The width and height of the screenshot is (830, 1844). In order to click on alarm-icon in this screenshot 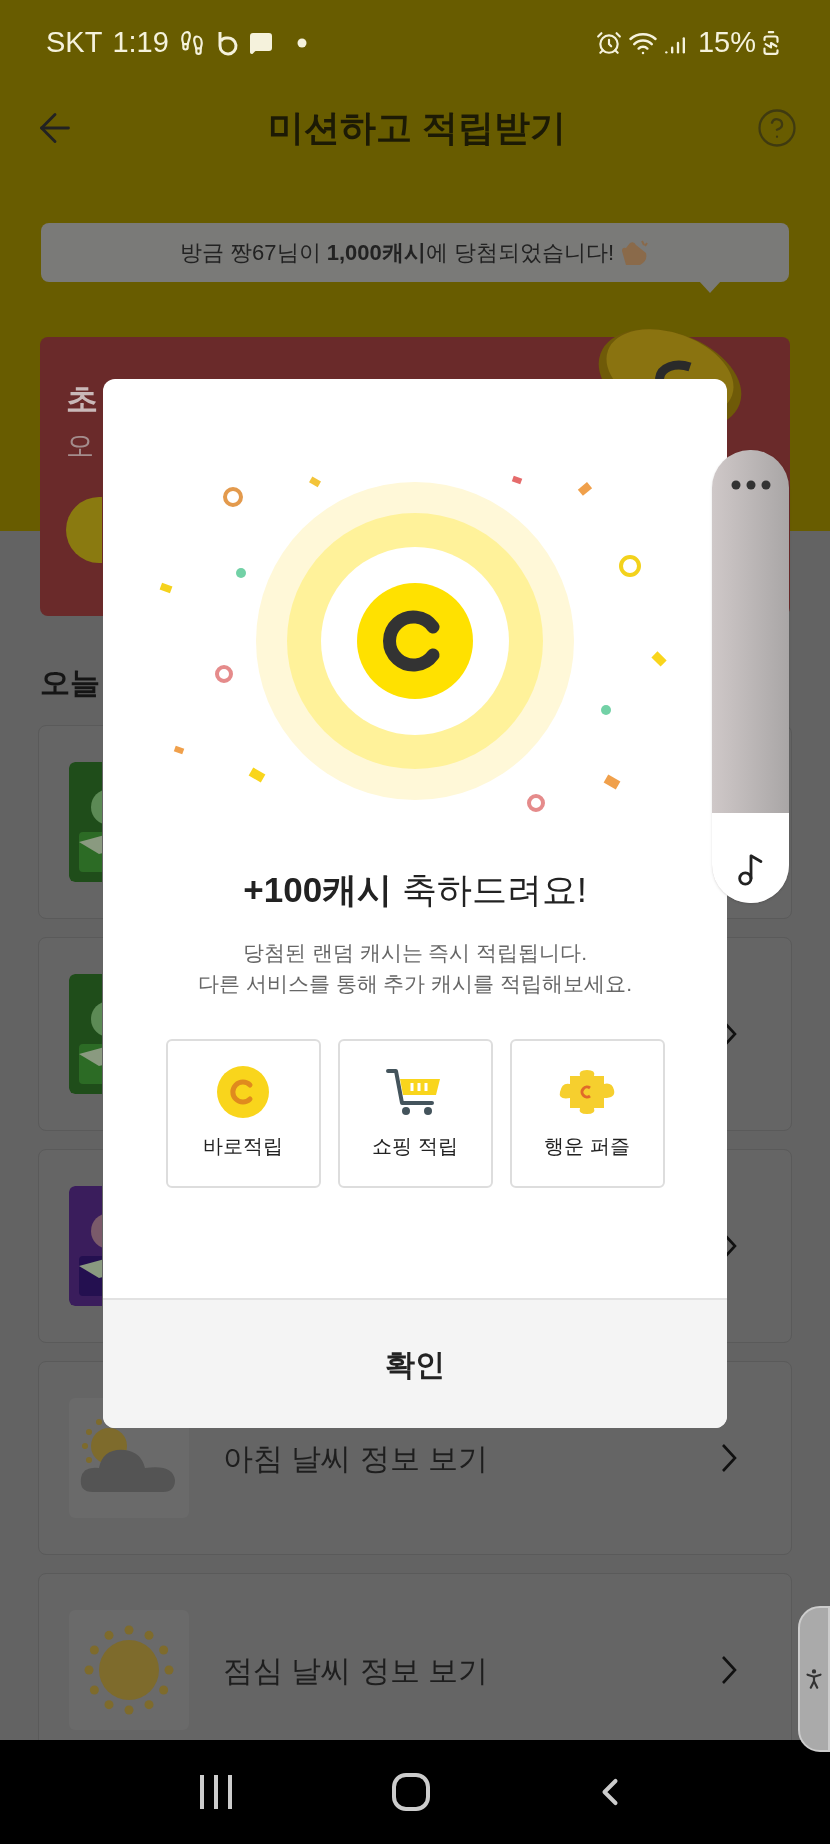, I will do `click(608, 42)`.